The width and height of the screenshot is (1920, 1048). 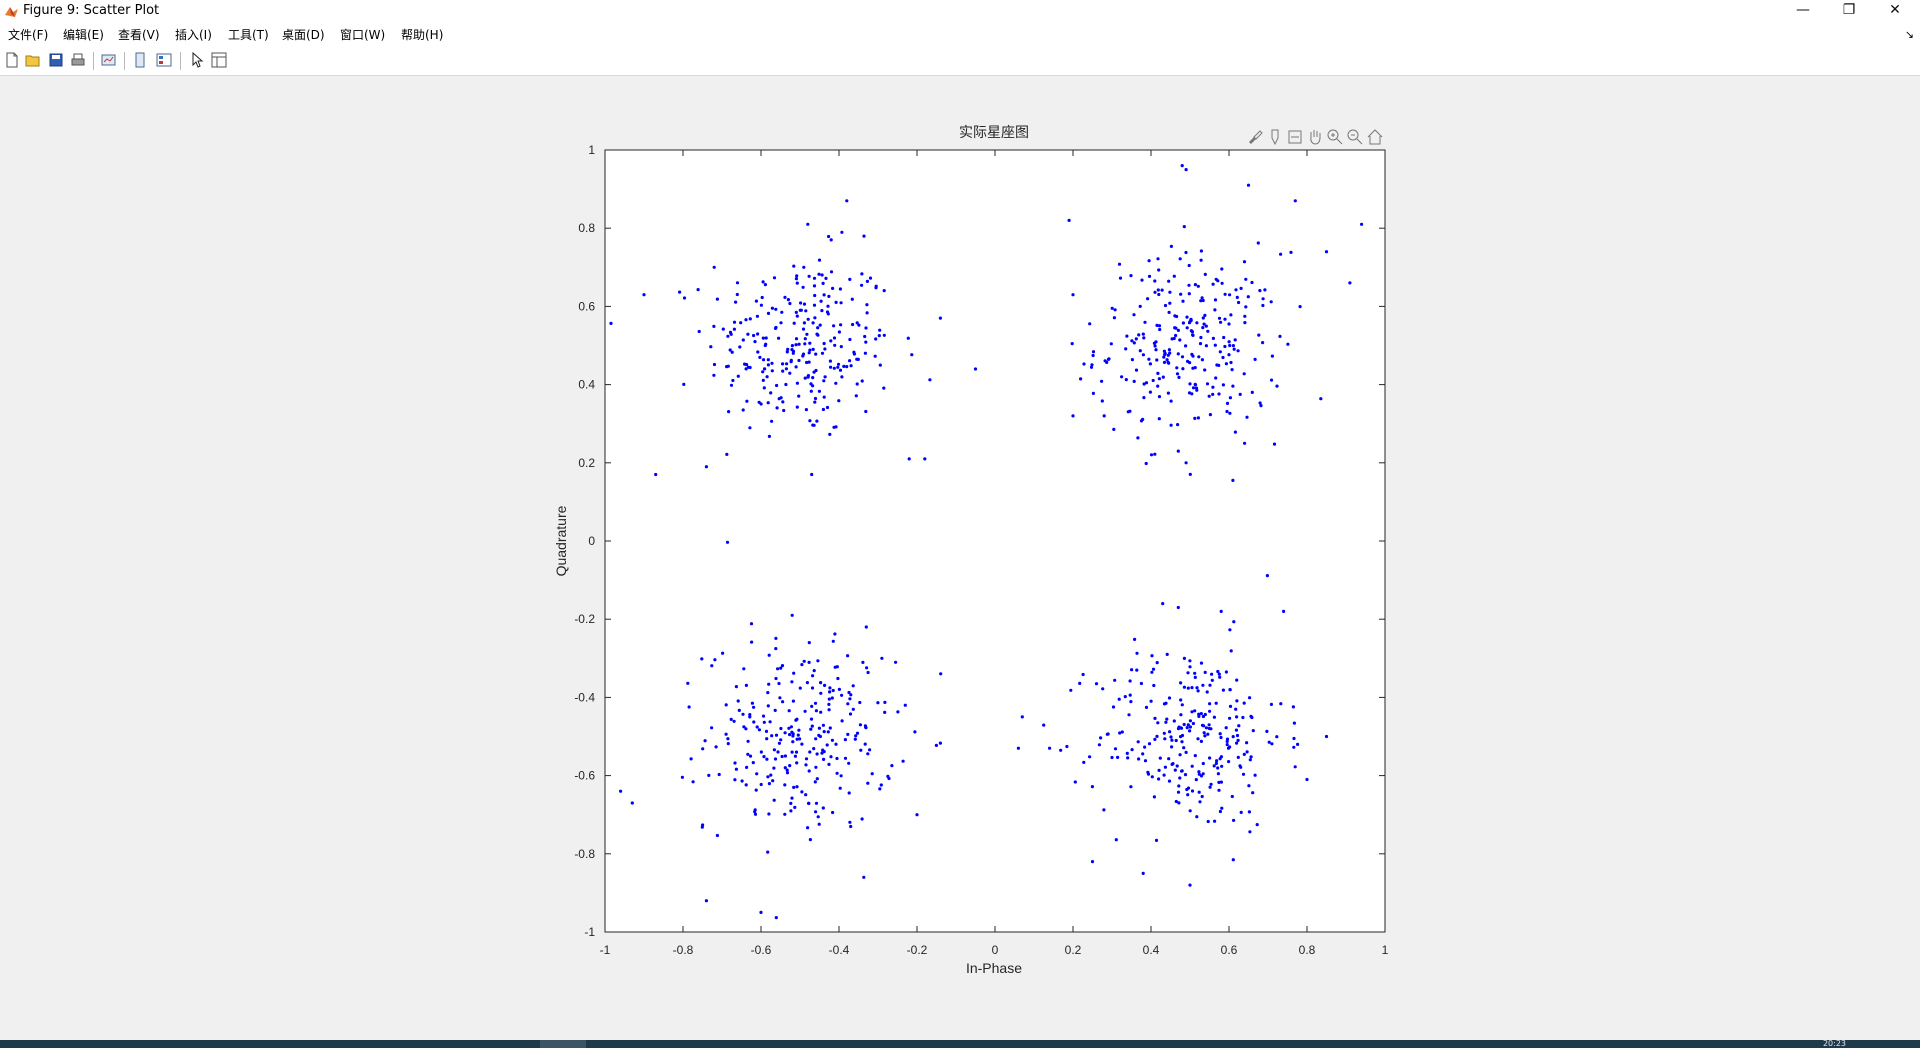 What do you see at coordinates (219, 60) in the screenshot?
I see `property-inspector-icon` at bounding box center [219, 60].